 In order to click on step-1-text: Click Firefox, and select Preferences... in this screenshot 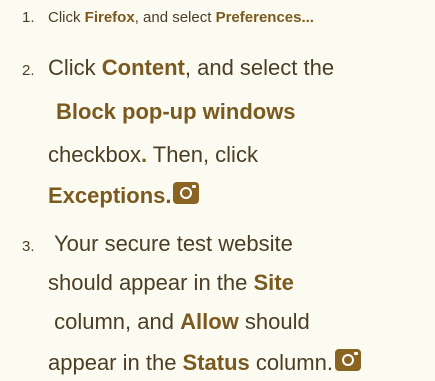, I will do `click(181, 18)`.